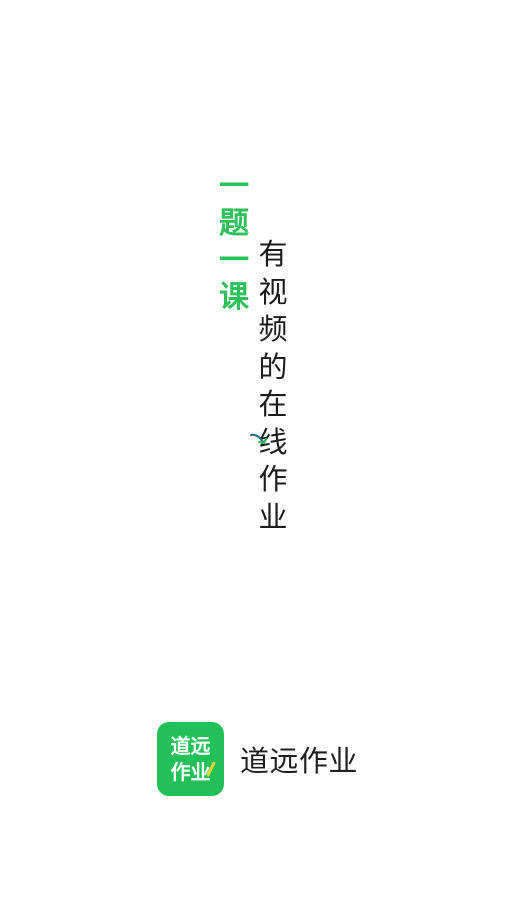 The height and width of the screenshot is (900, 506). What do you see at coordinates (258, 439) in the screenshot?
I see `squiggle-decoration-icon` at bounding box center [258, 439].